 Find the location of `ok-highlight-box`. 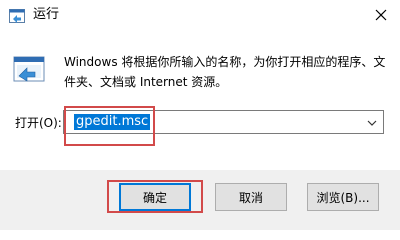

ok-highlight-box is located at coordinates (155, 196).